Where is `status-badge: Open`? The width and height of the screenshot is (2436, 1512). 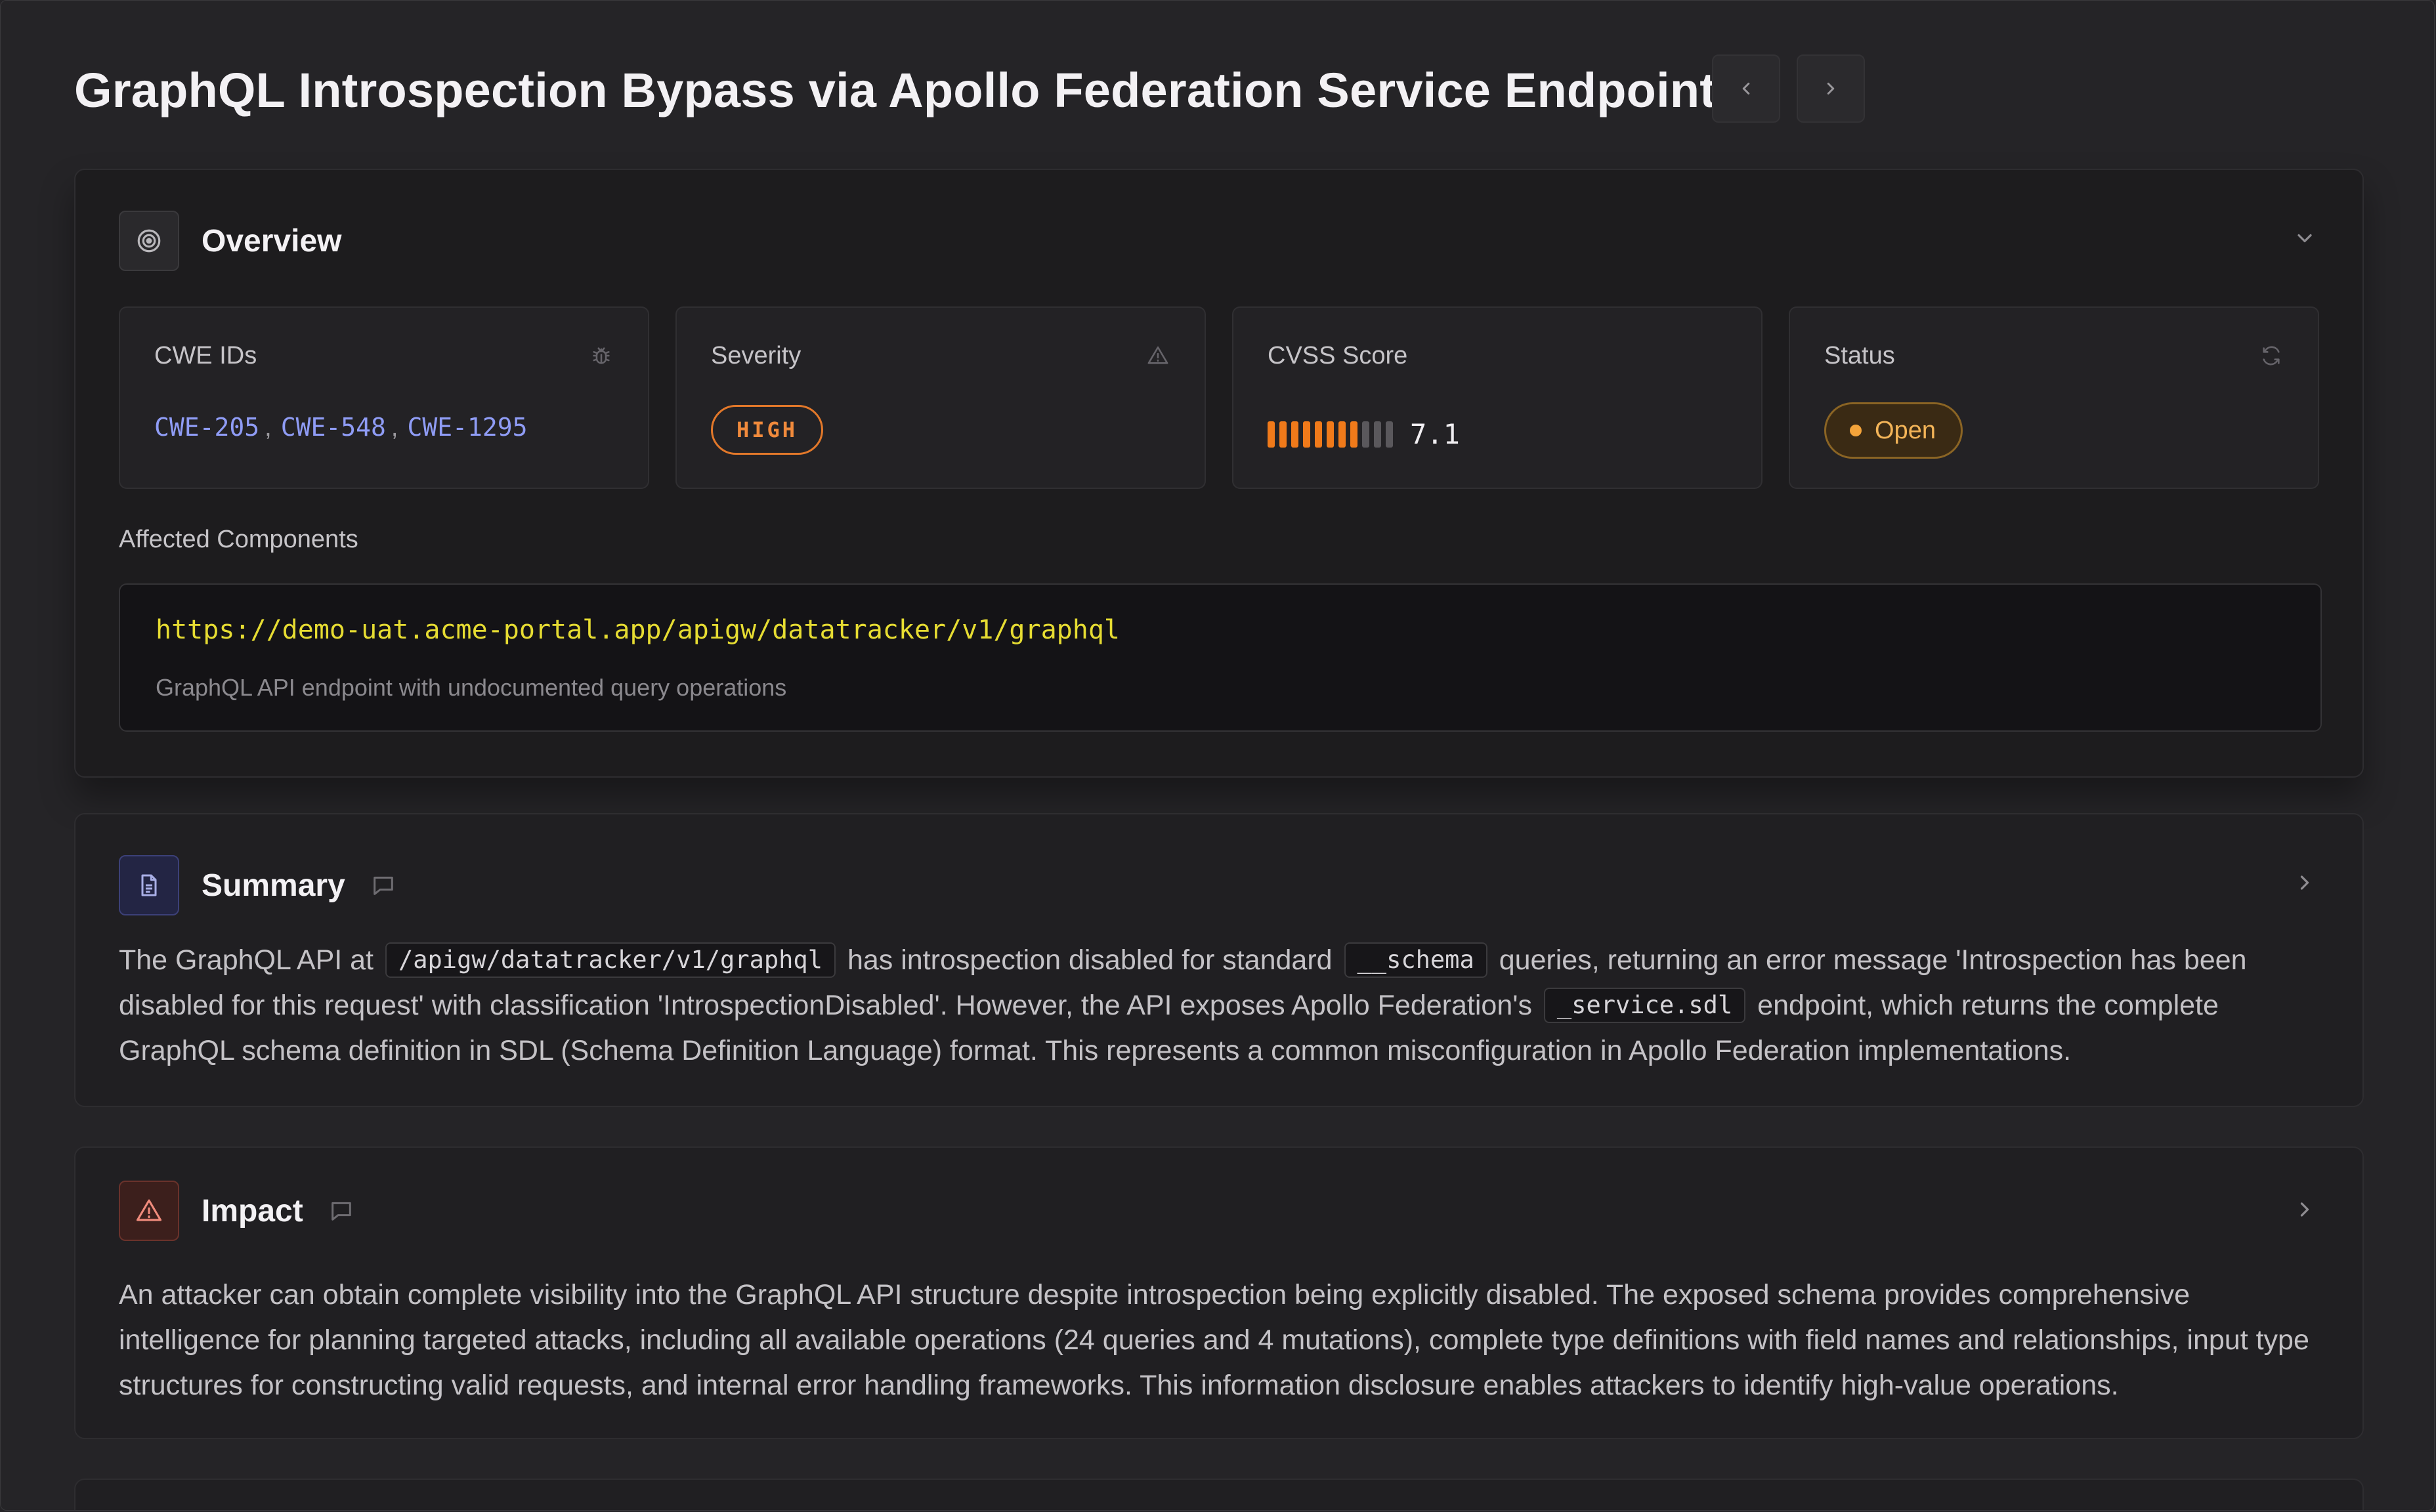 status-badge: Open is located at coordinates (1894, 430).